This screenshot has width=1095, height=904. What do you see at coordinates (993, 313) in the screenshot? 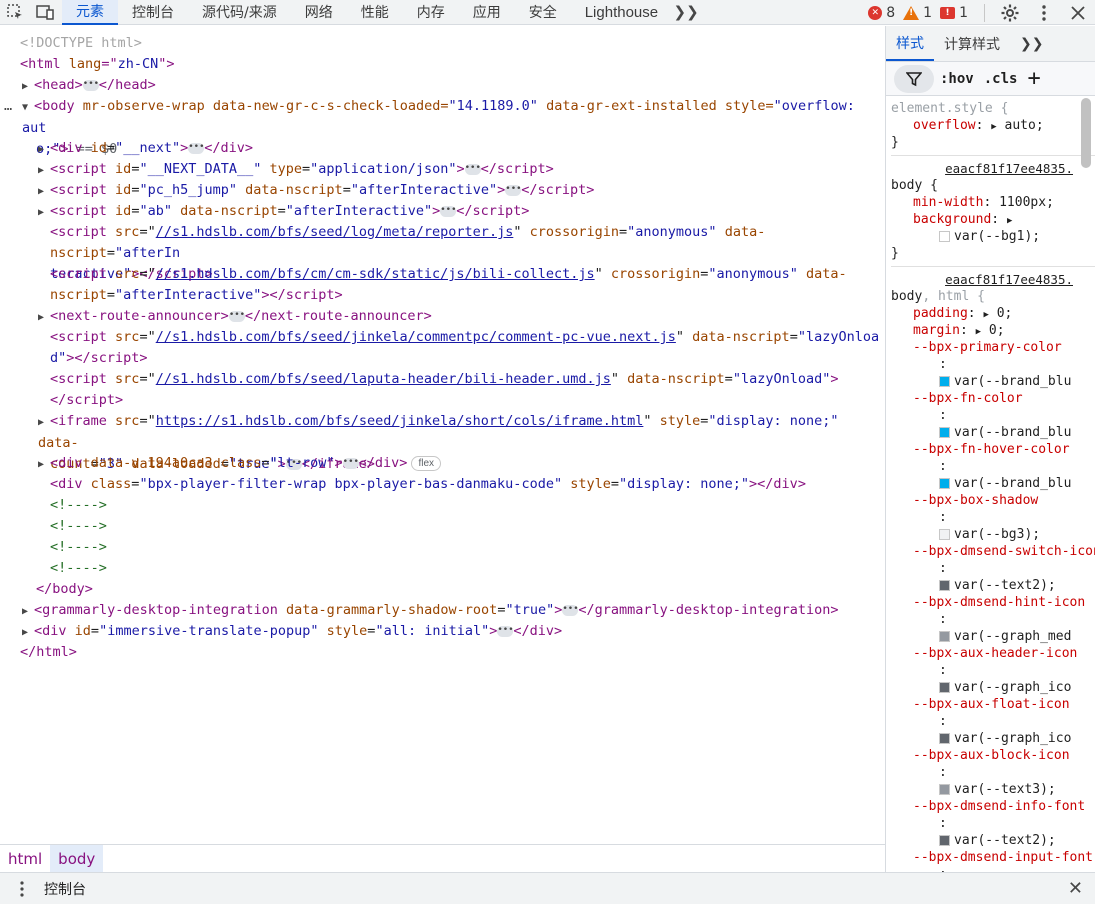
I see `style-property: padding: ▶ 0;` at bounding box center [993, 313].